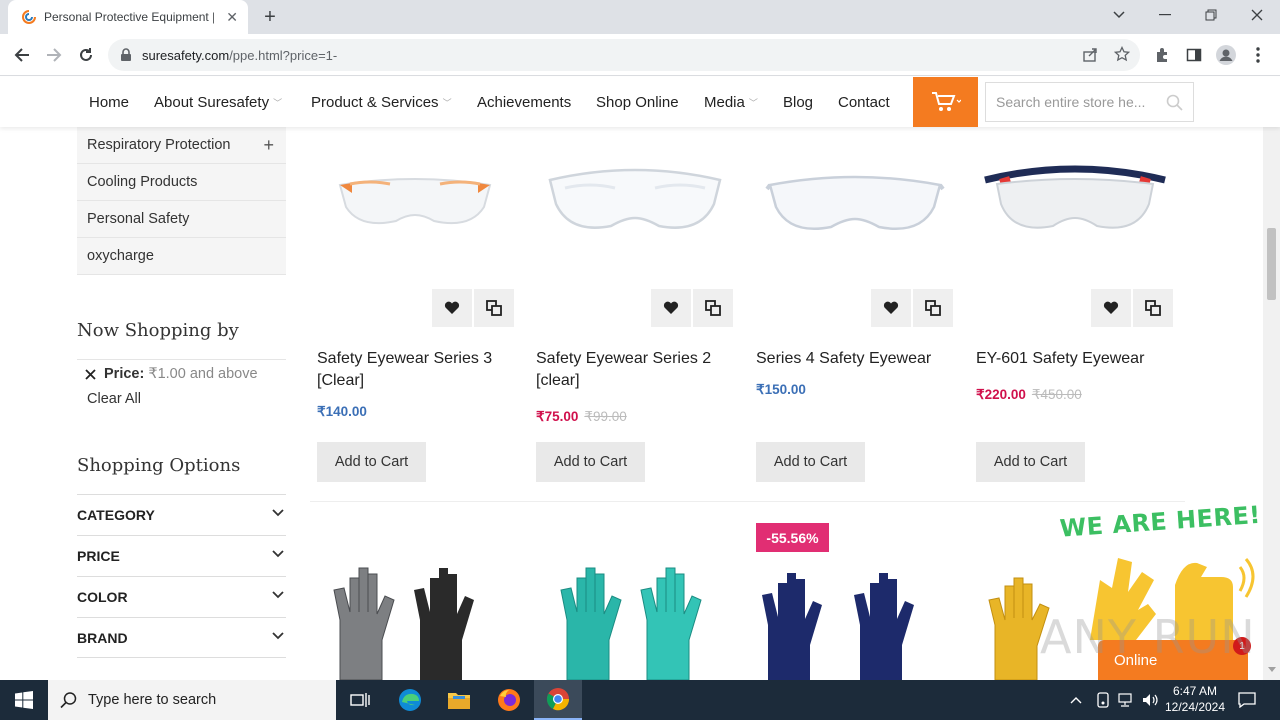 The height and width of the screenshot is (720, 1280). I want to click on reload-icon, so click(86, 55).